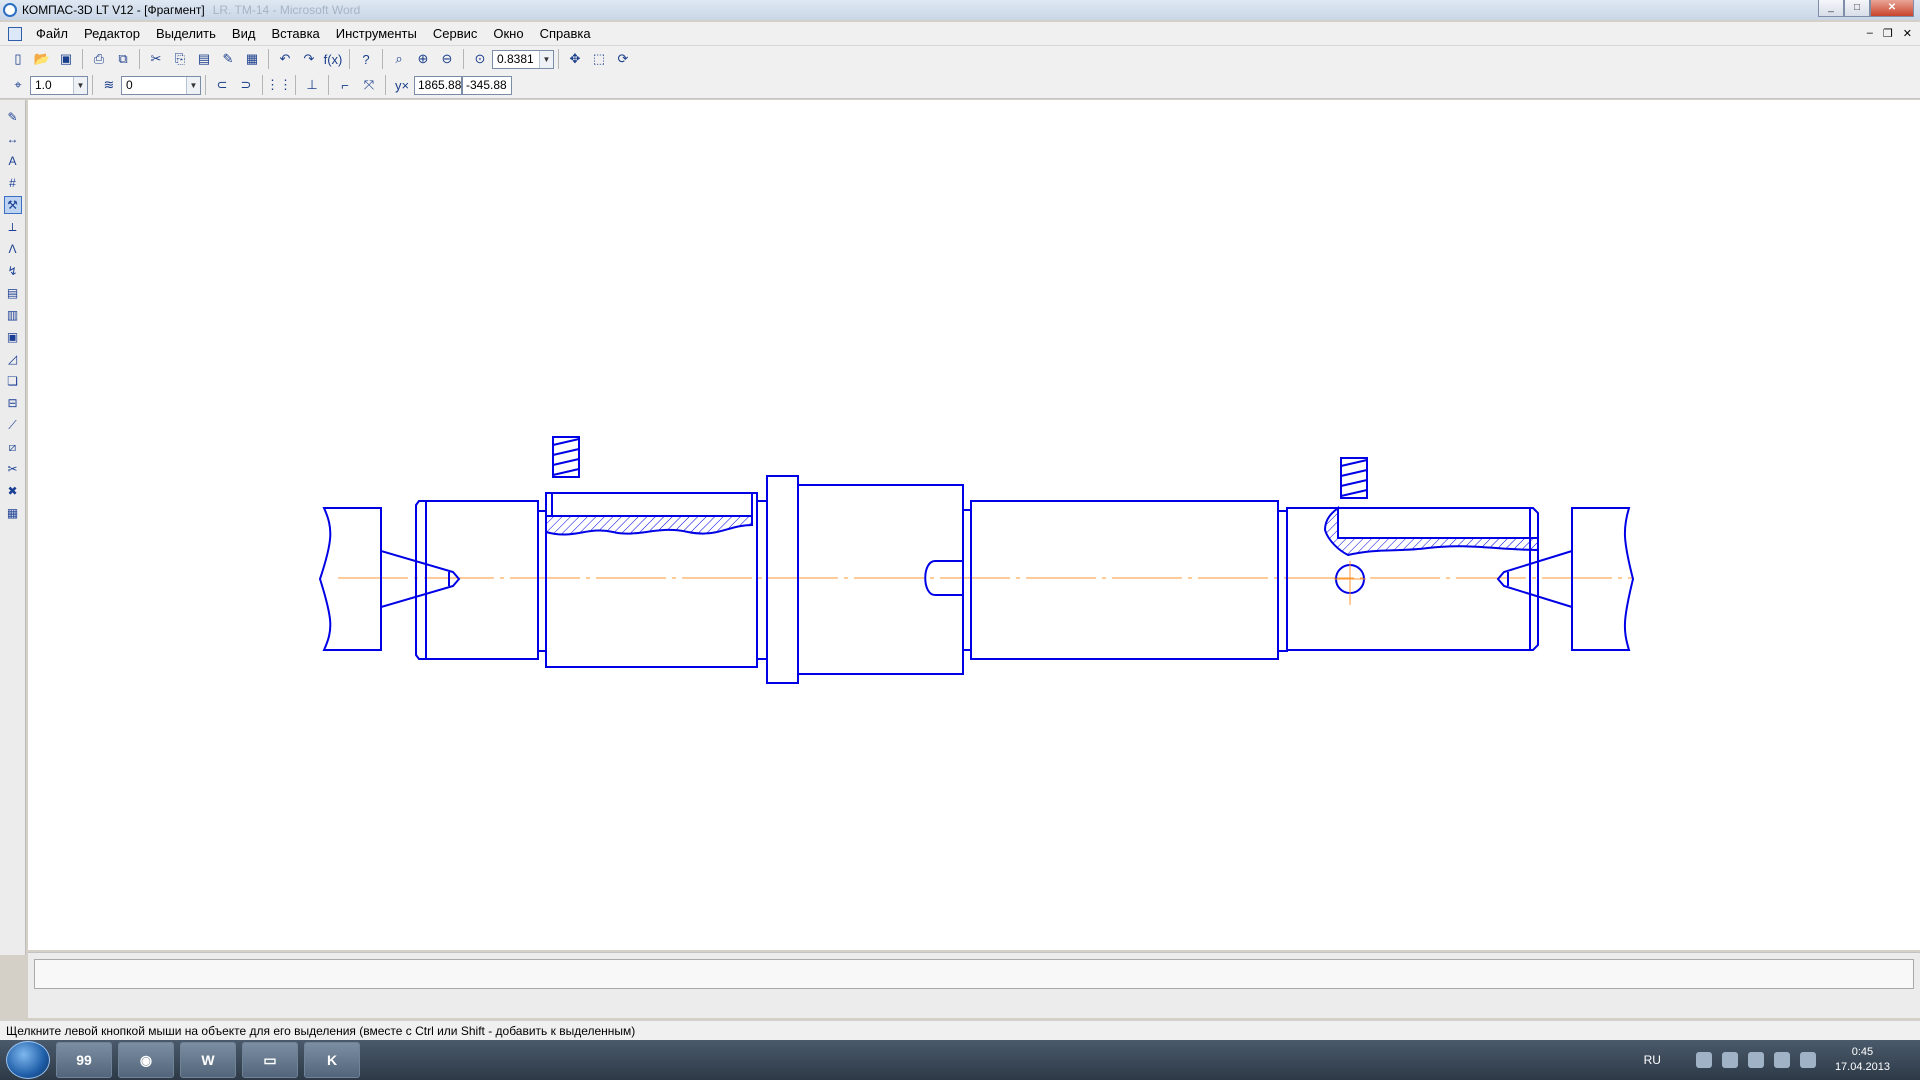 This screenshot has width=1920, height=1080. I want to click on layers-icon: ▦, so click(13, 513).